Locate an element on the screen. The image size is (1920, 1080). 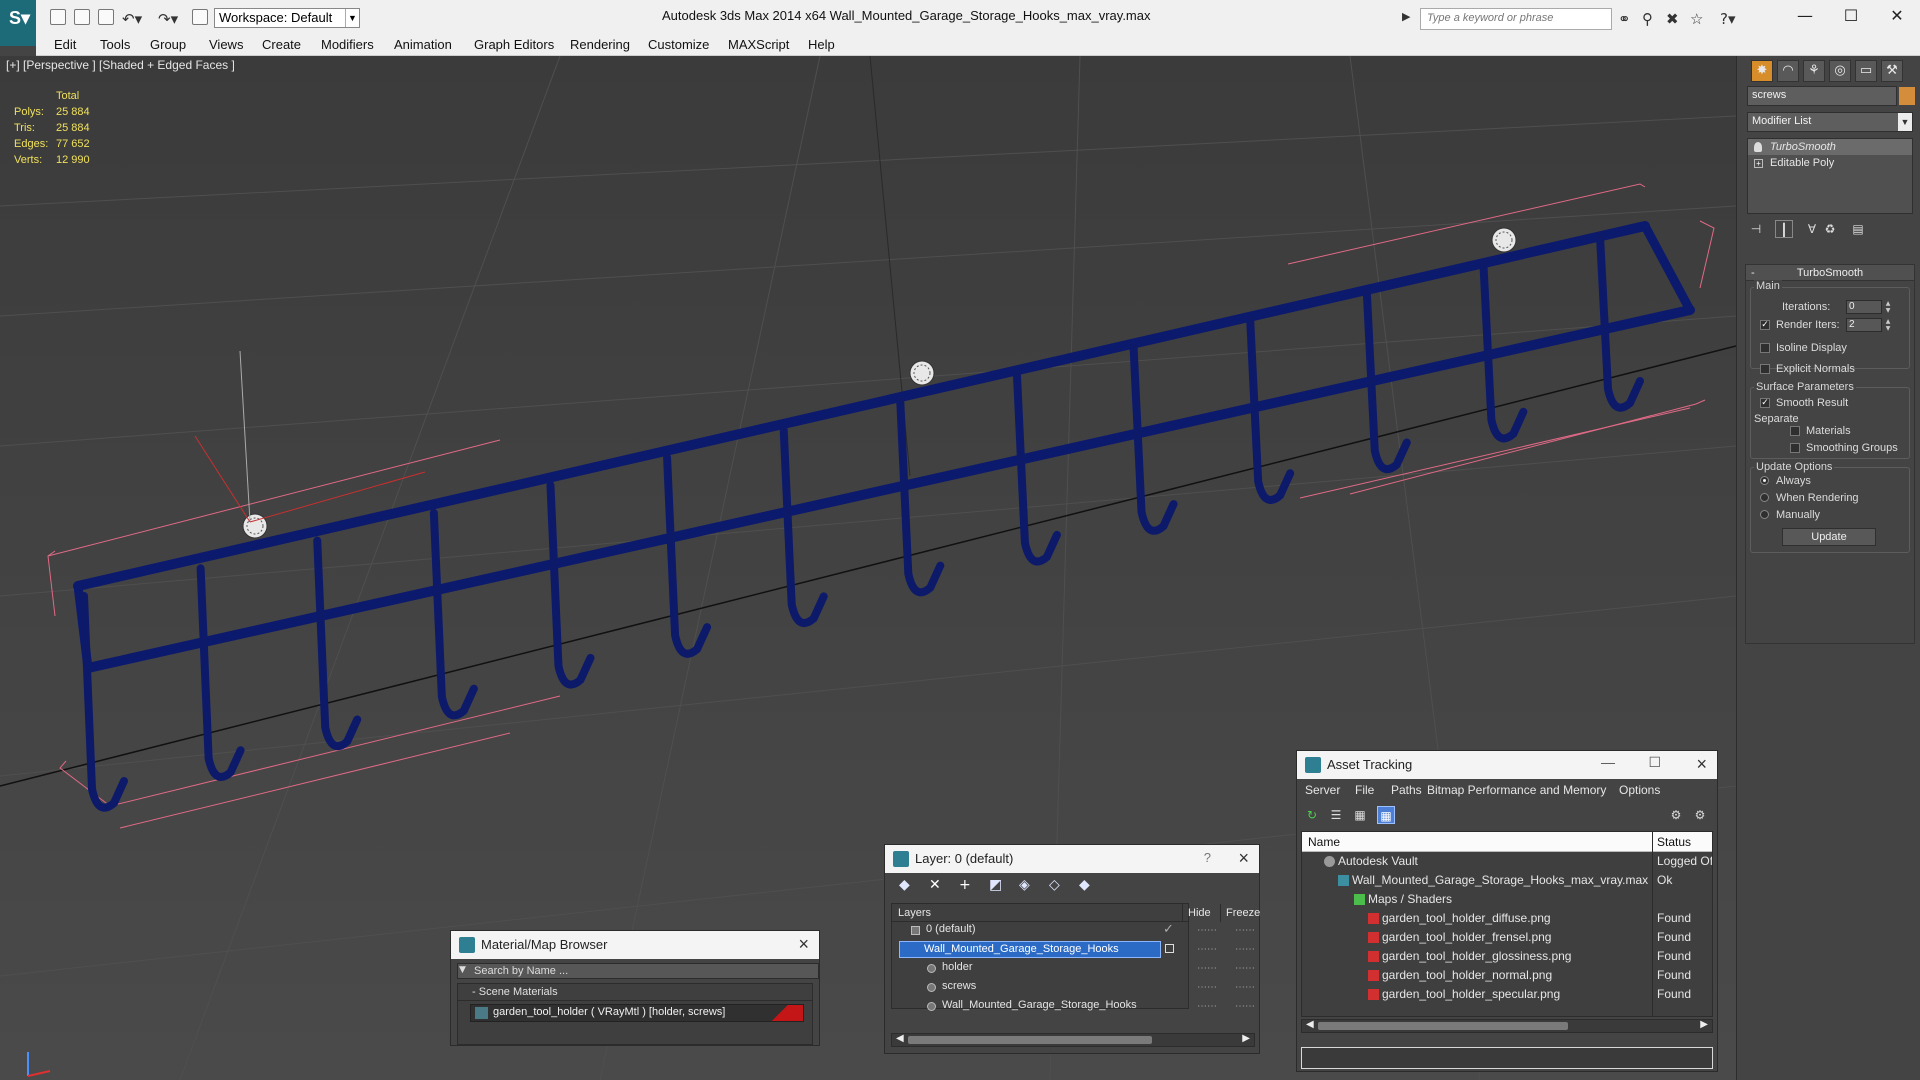
modify-tab-icon: ◠ is located at coordinates (1788, 71).